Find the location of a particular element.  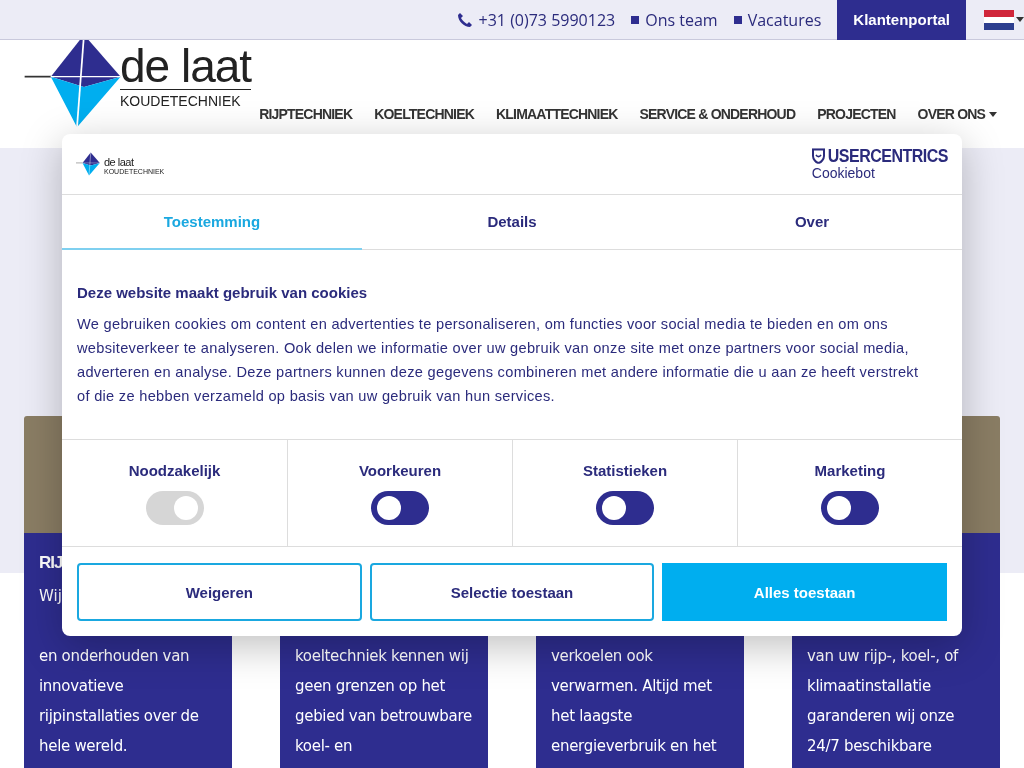

dialog-logo-name: de laat is located at coordinates (119, 162).